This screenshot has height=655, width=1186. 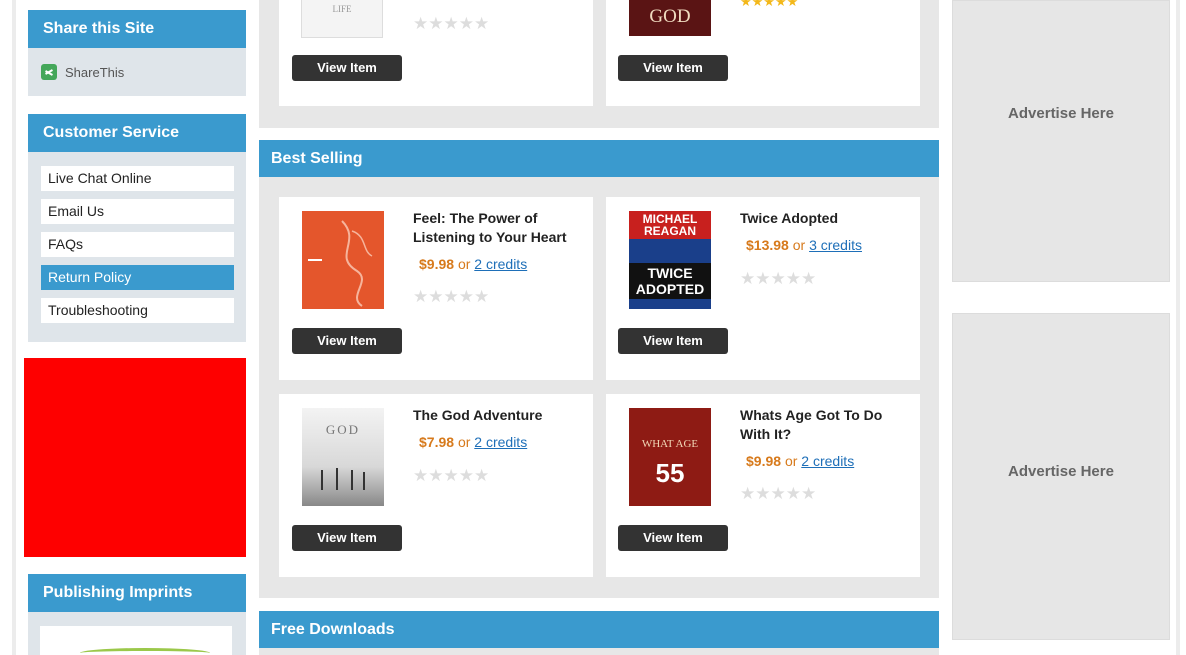 What do you see at coordinates (343, 429) in the screenshot?
I see `cover-title: GOD` at bounding box center [343, 429].